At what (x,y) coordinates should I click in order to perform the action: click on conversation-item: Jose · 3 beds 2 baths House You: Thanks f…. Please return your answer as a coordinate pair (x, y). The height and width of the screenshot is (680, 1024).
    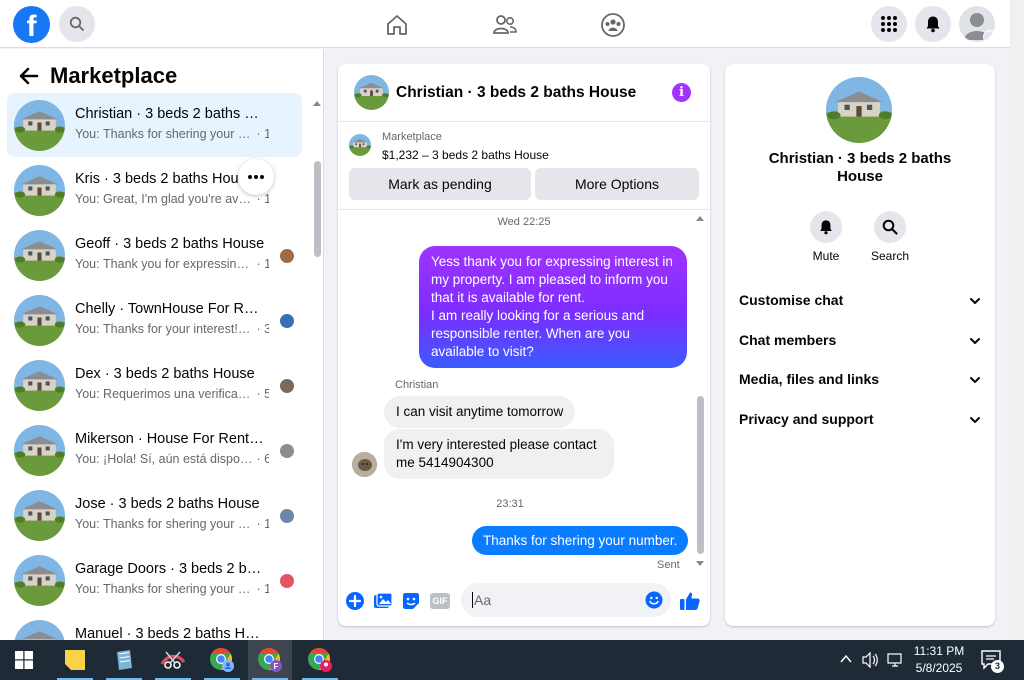
    Looking at the image, I should click on (154, 515).